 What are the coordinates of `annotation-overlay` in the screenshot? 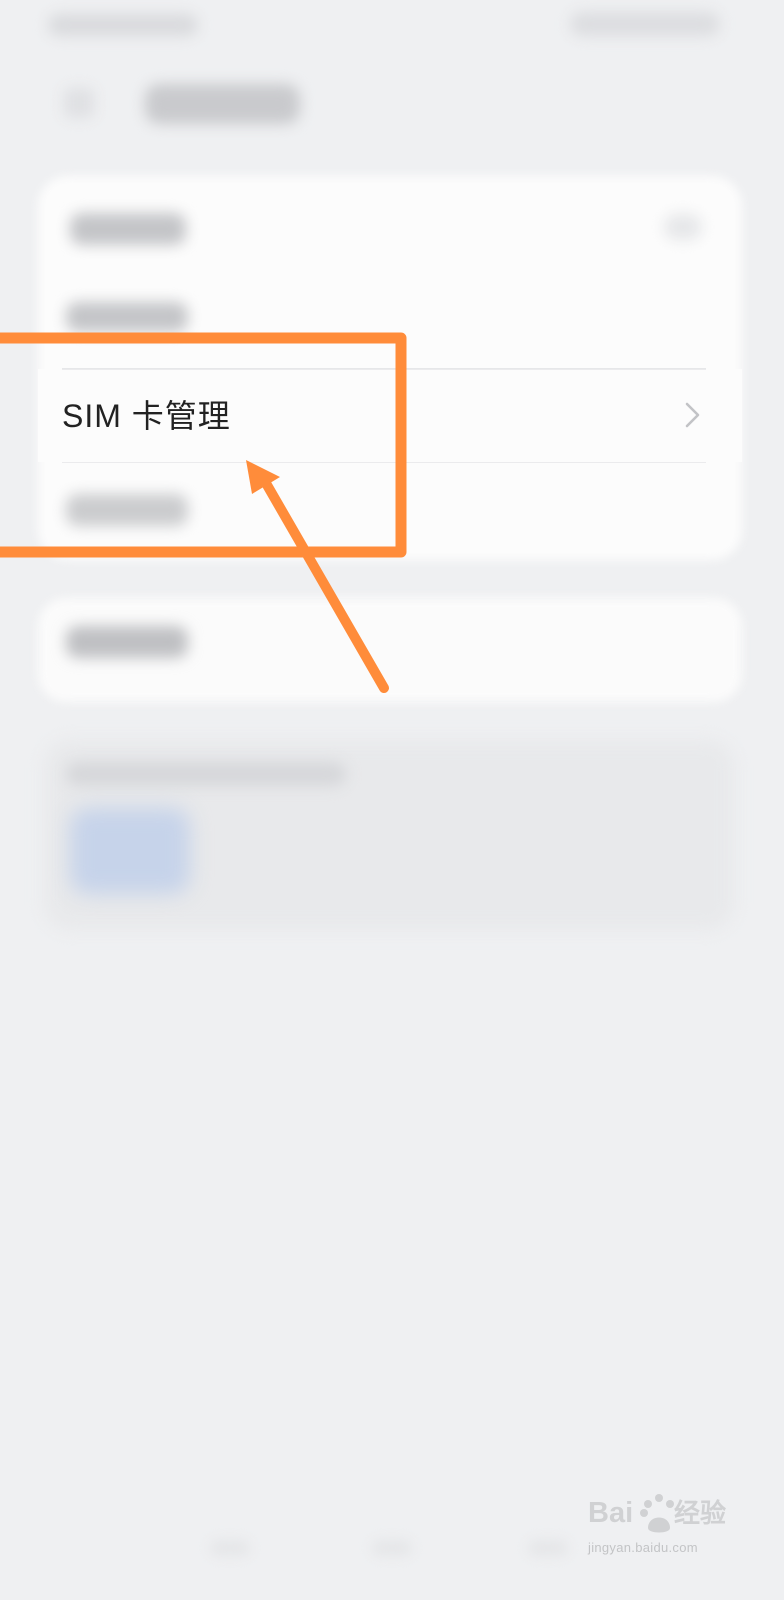 It's located at (203, 512).